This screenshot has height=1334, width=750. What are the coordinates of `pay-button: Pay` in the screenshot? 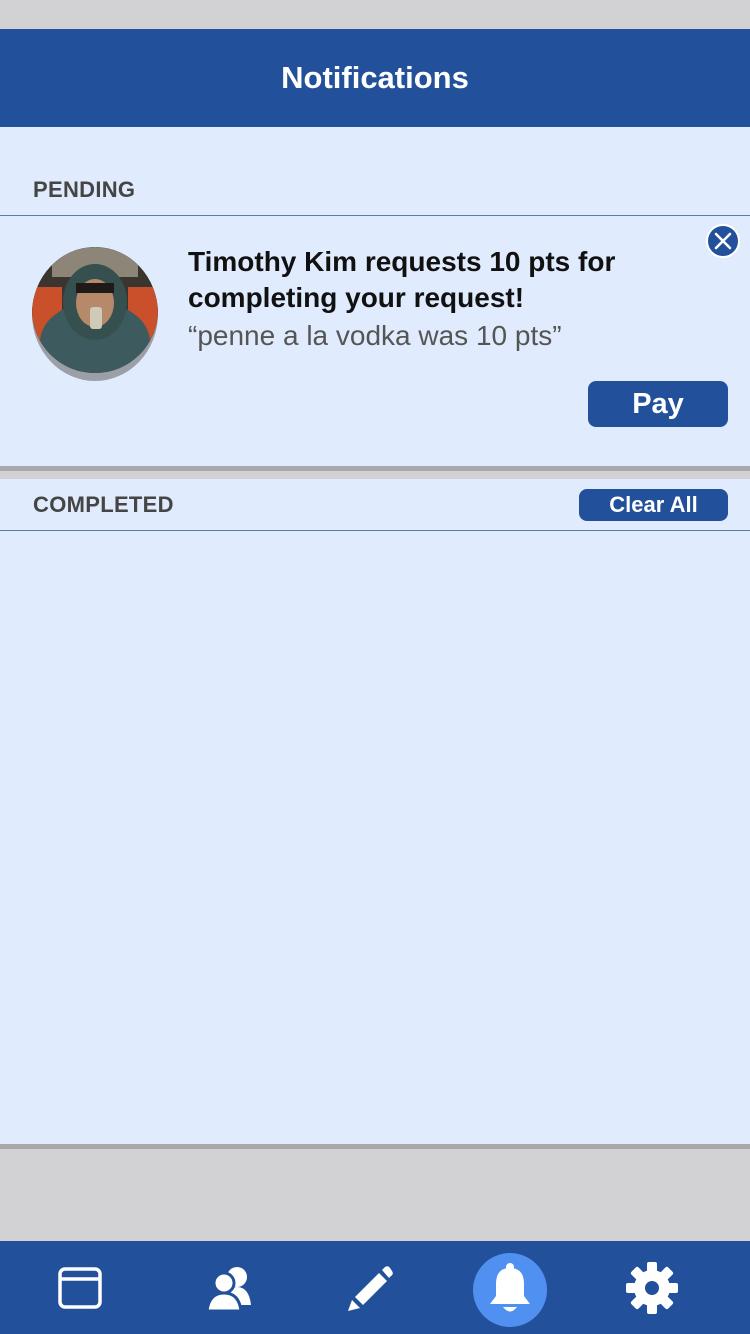 It's located at (658, 404).